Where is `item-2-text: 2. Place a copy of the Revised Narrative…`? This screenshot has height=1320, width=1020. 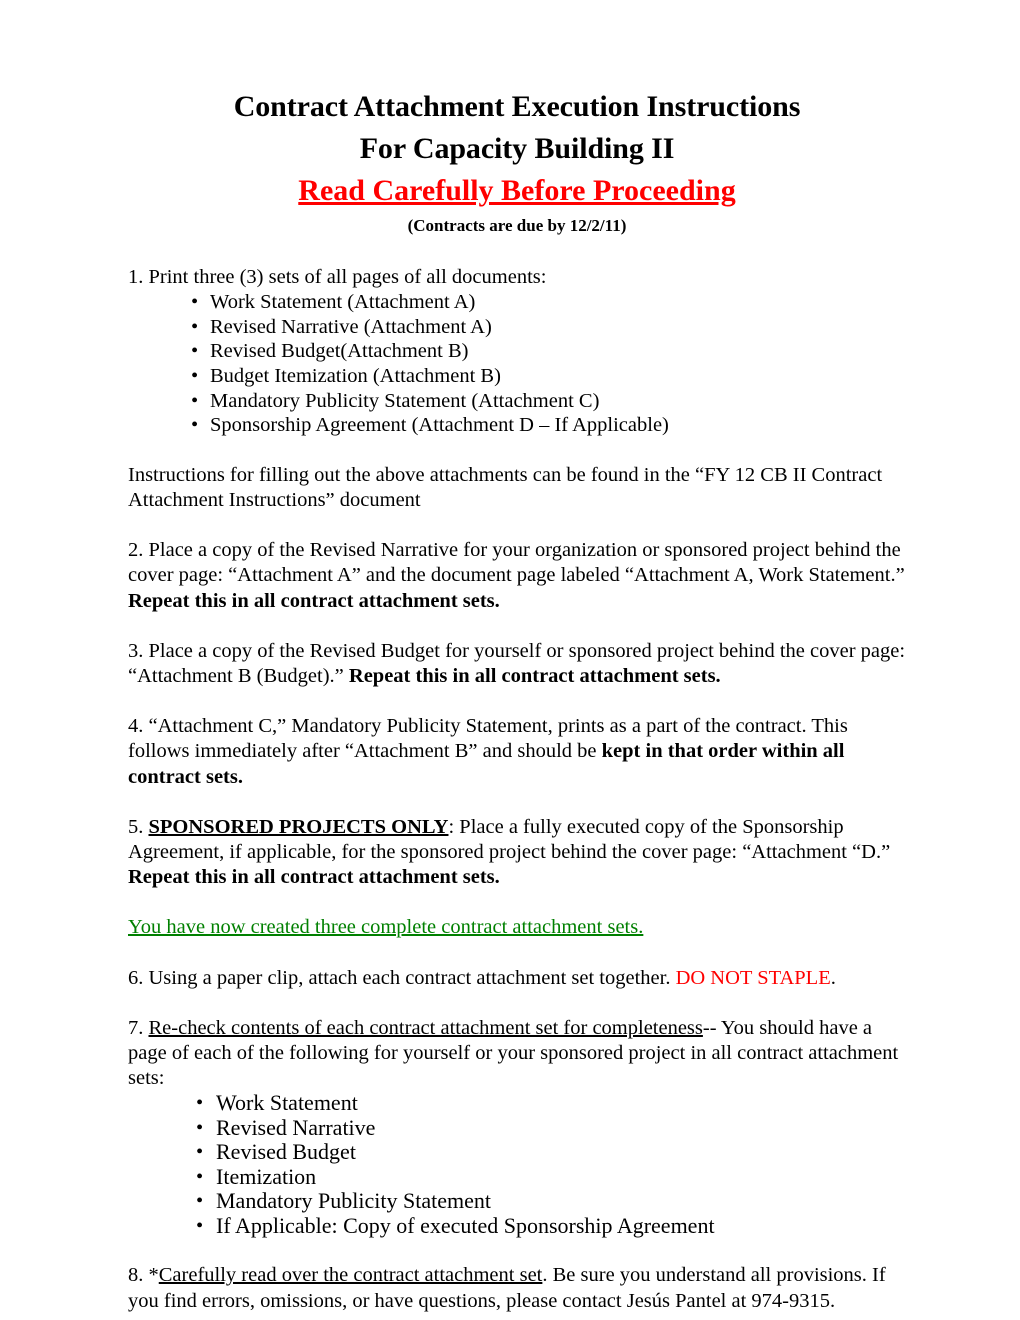
item-2-text: 2. Place a copy of the Revised Narrative… is located at coordinates (516, 563).